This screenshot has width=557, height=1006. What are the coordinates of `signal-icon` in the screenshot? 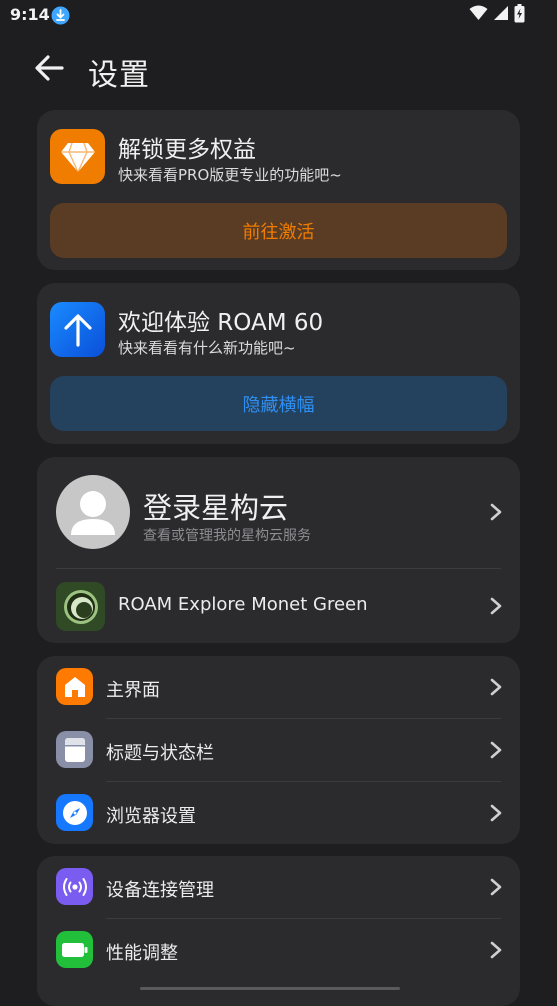 It's located at (501, 15).